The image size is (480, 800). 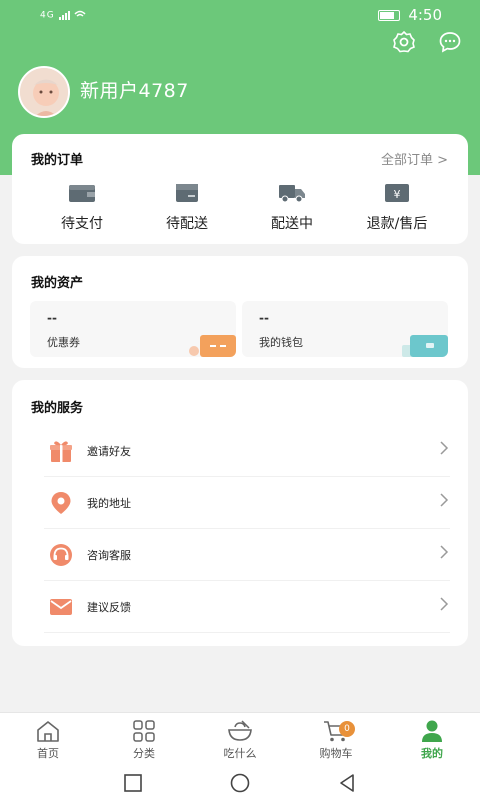 I want to click on message-icon, so click(x=450, y=42).